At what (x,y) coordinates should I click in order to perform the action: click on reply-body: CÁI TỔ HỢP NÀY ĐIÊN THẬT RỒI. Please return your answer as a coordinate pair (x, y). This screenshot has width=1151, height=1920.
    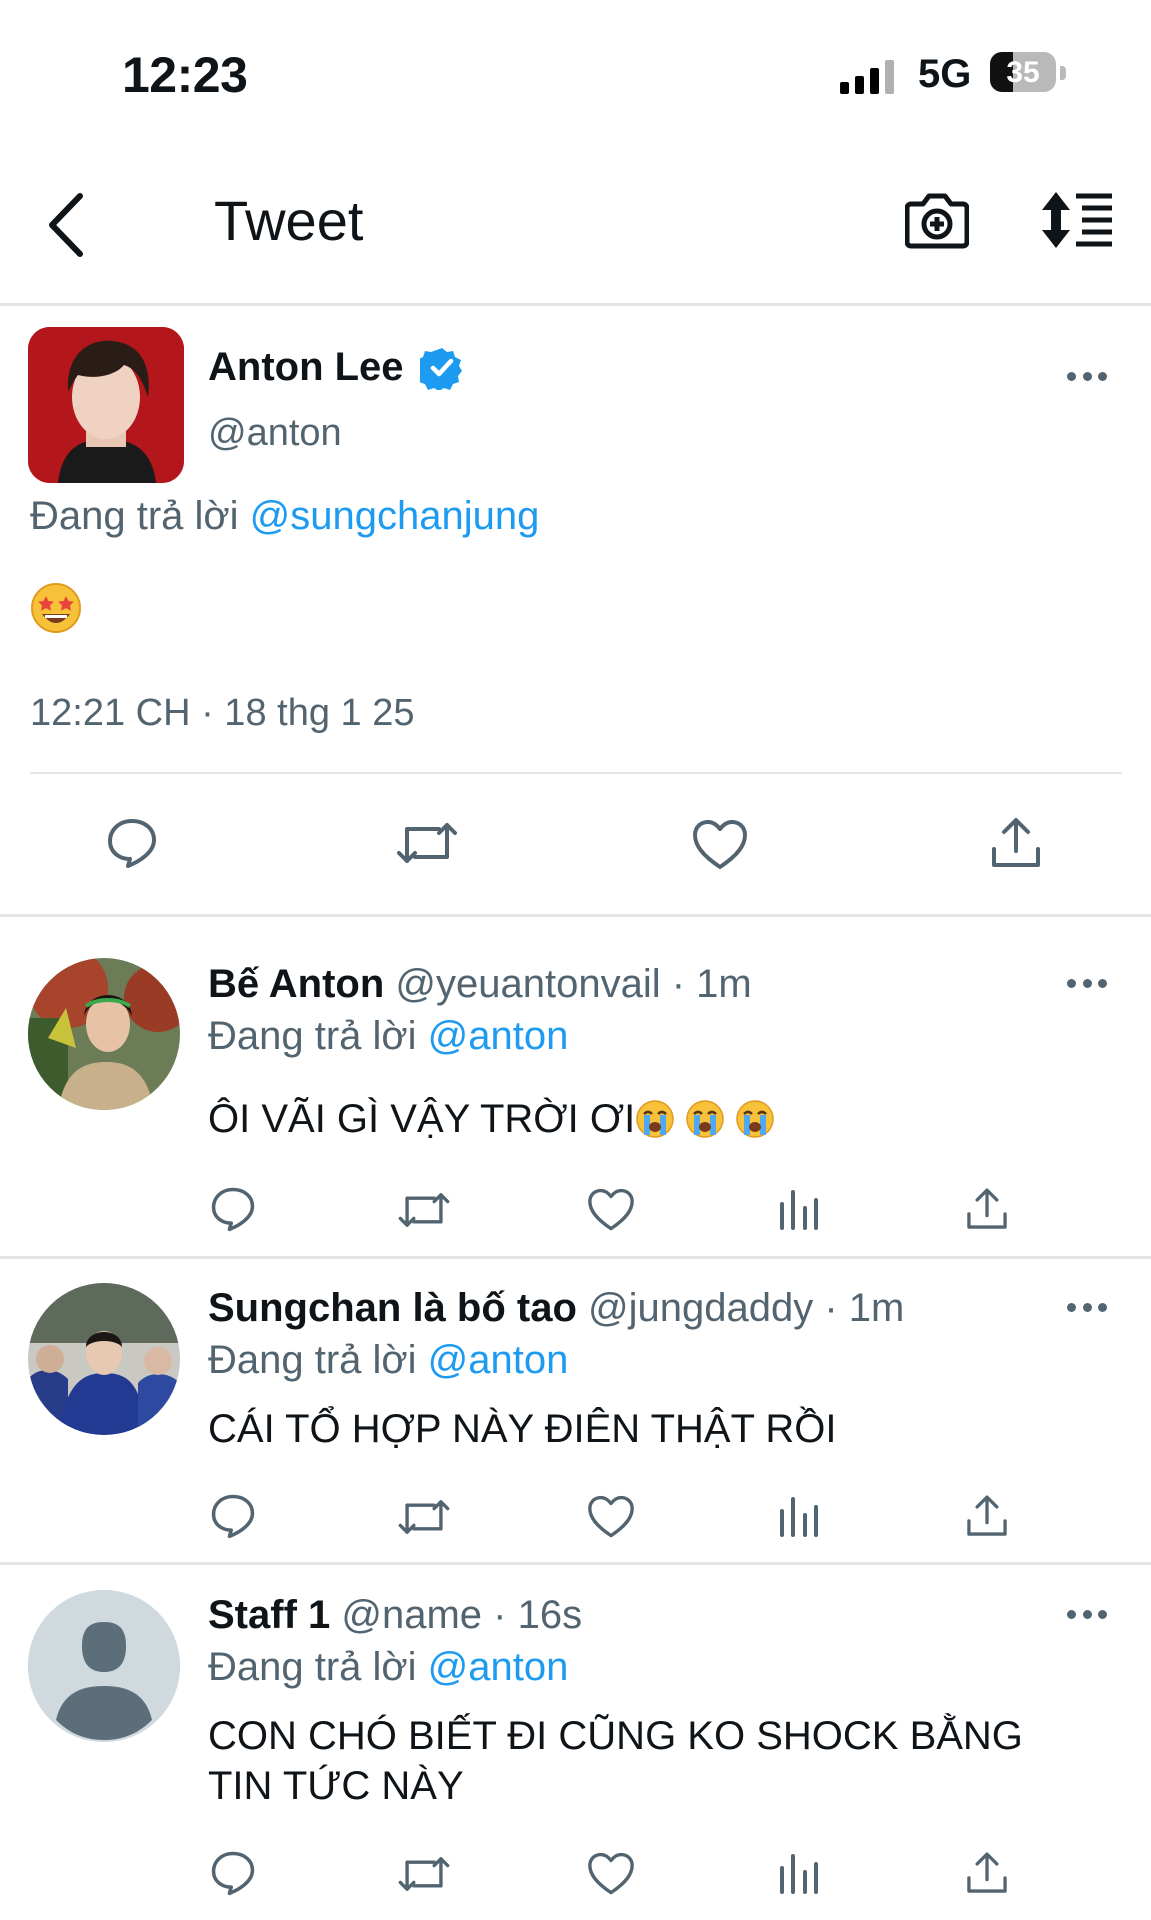
    Looking at the image, I should click on (522, 1429).